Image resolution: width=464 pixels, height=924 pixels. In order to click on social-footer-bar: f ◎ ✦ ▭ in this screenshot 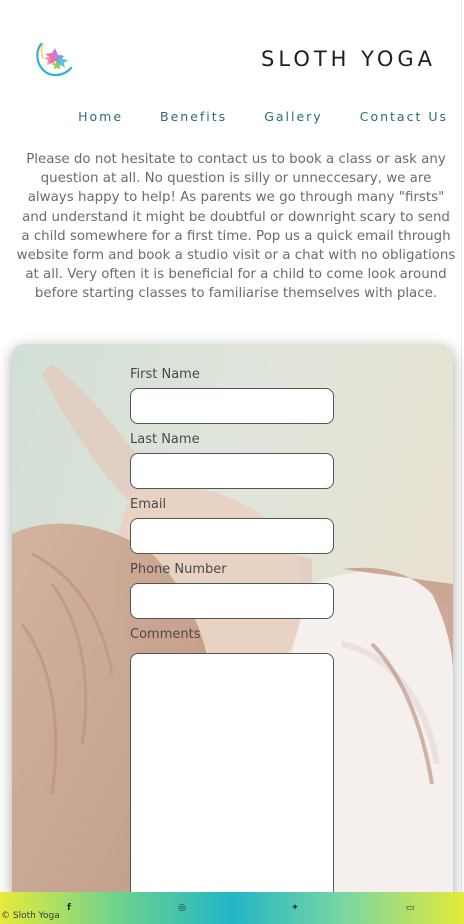, I will do `click(232, 908)`.